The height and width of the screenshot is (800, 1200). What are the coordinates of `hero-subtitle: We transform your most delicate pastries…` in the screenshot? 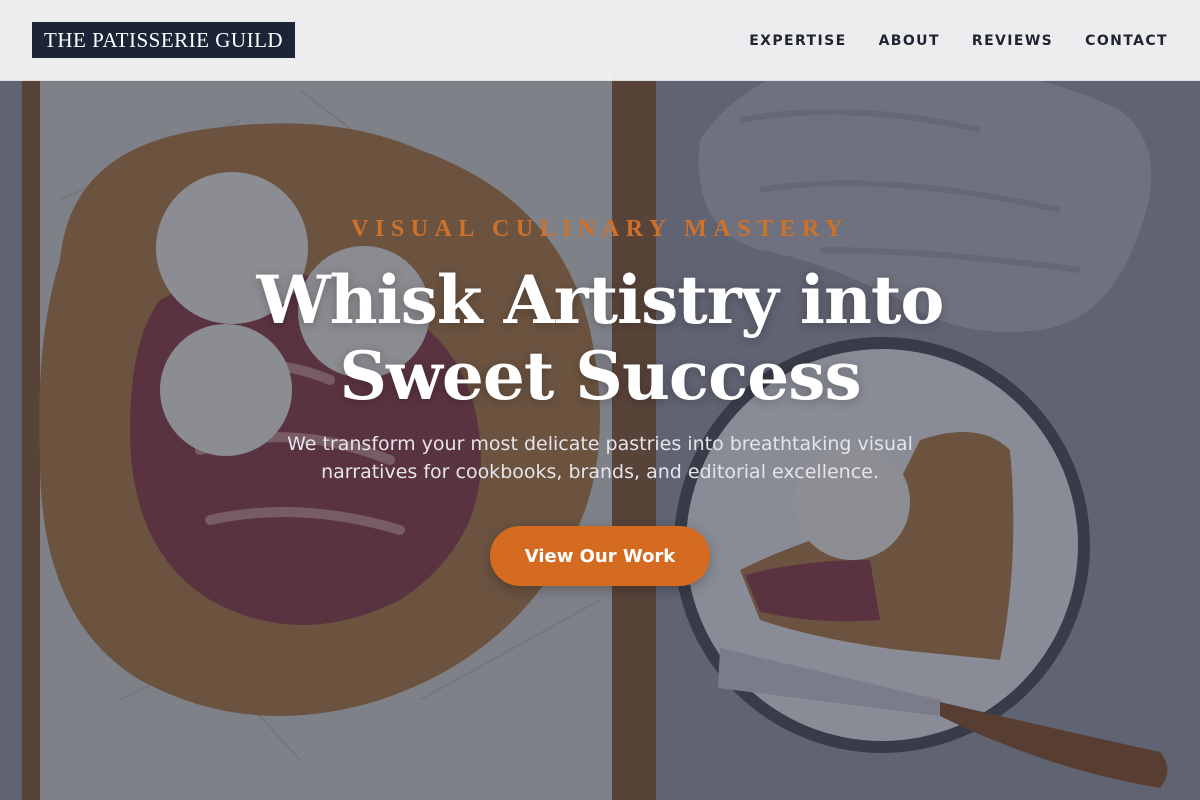 It's located at (600, 458).